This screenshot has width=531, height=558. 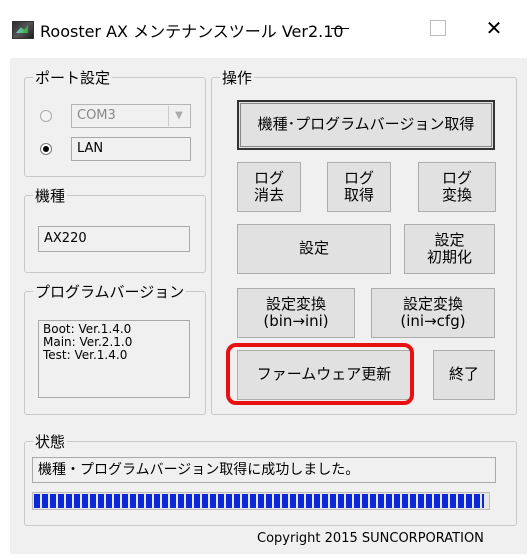 I want to click on log-get-button: ログ 取得, so click(x=359, y=187).